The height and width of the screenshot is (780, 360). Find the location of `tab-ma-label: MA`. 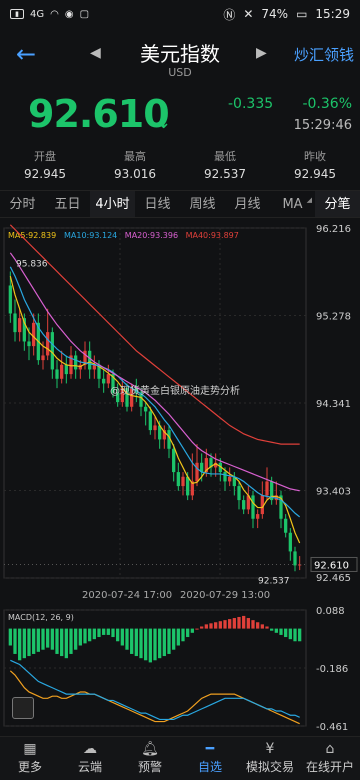

tab-ma-label: MA is located at coordinates (292, 204).